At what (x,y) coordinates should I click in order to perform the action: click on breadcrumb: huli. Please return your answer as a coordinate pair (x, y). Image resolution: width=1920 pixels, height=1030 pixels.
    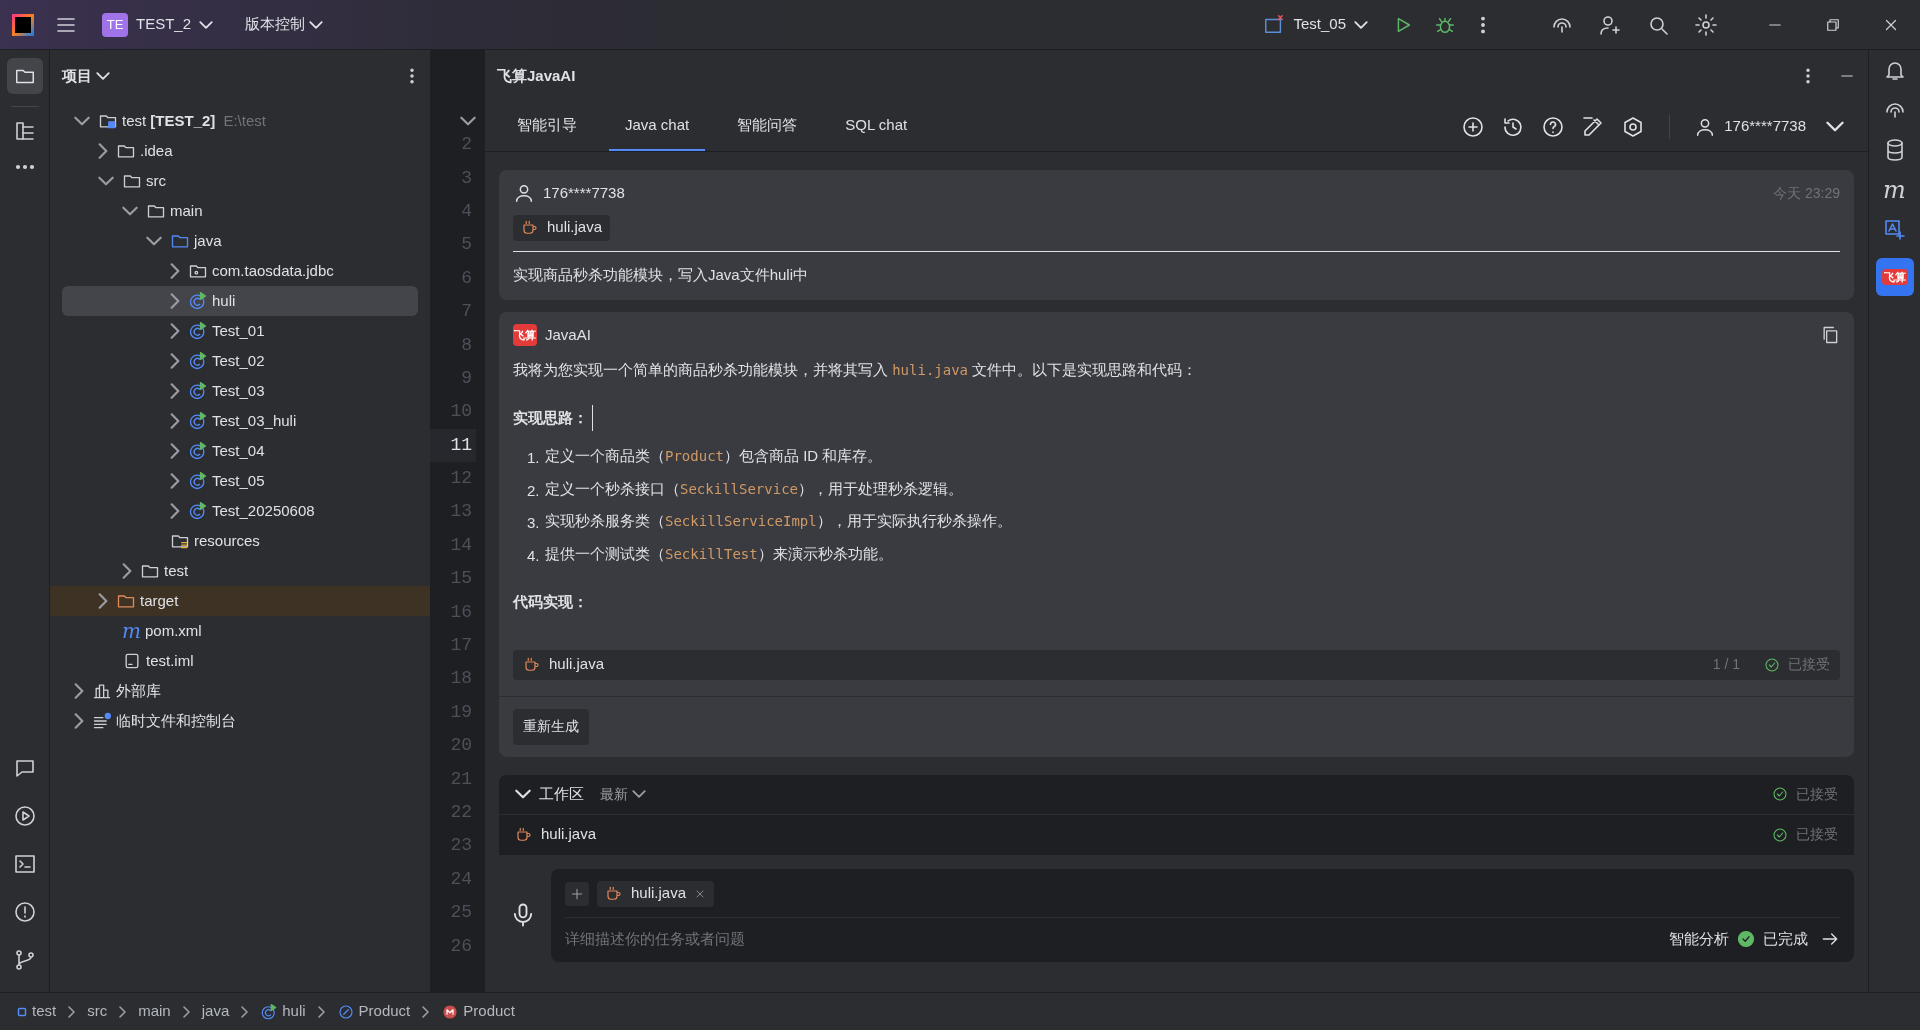
    Looking at the image, I should click on (283, 1011).